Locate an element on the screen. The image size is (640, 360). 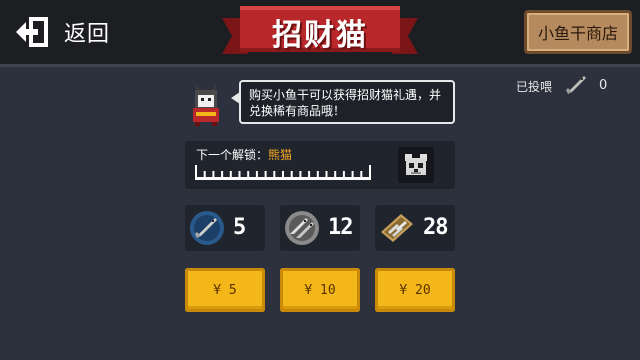
buy-button-large: ¥ 20 is located at coordinates (415, 290).